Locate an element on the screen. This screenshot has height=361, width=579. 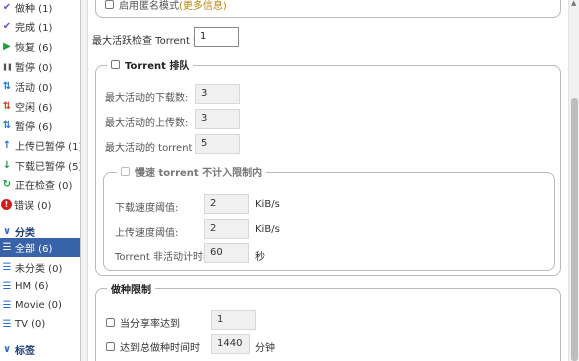
ratio-input: 1 is located at coordinates (233, 320).